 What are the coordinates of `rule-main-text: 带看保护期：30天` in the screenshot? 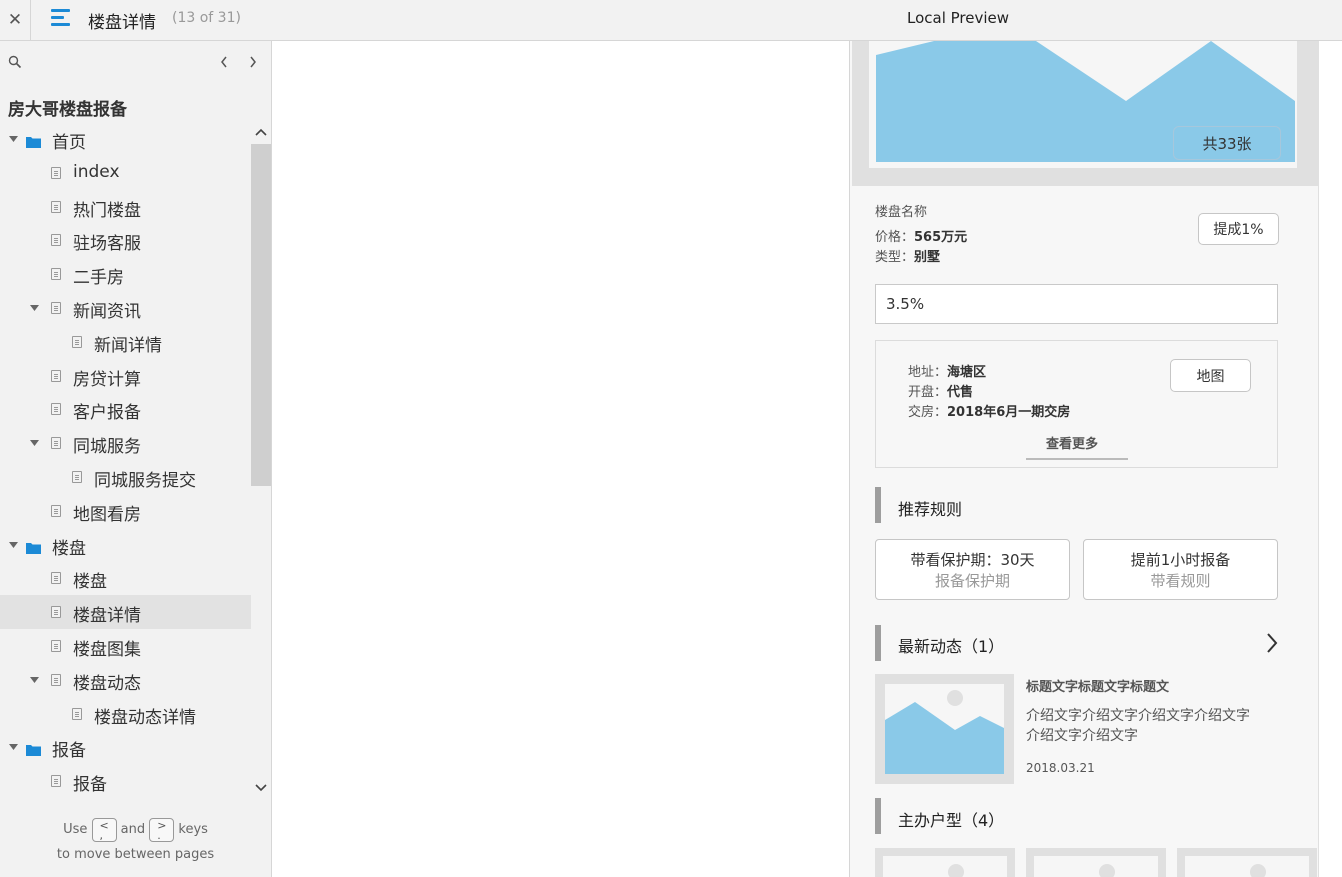 It's located at (972, 560).